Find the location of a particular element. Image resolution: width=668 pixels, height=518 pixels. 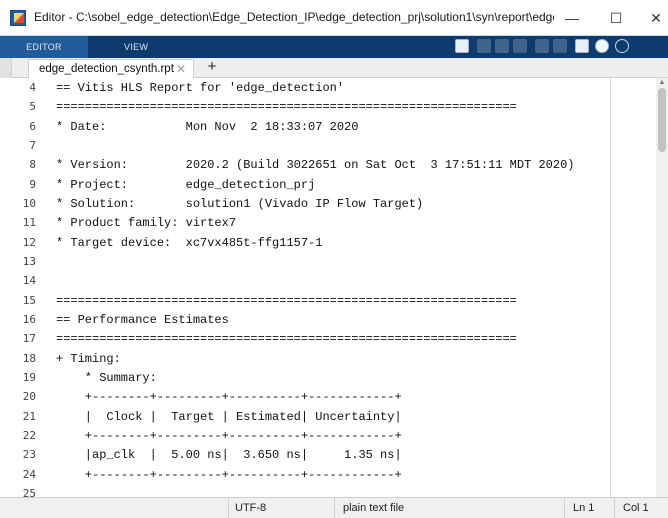

line-text: == Vitis HLS Report for 'edge_detection' is located at coordinates (200, 88).